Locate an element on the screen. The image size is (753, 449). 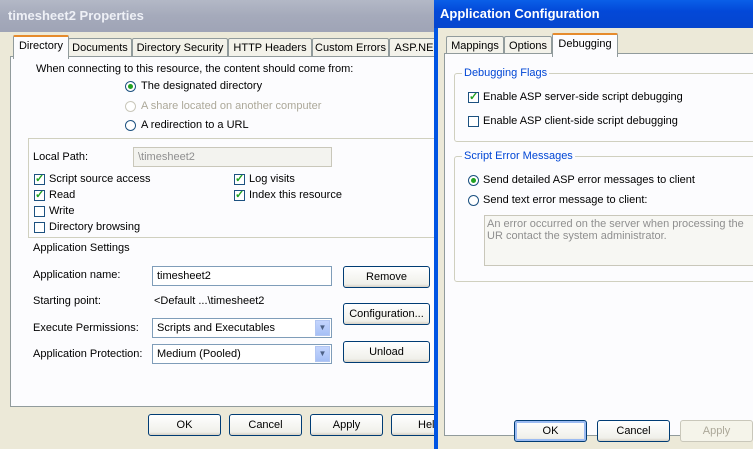
app-protection-value: Medium (Pooled) is located at coordinates (199, 354).